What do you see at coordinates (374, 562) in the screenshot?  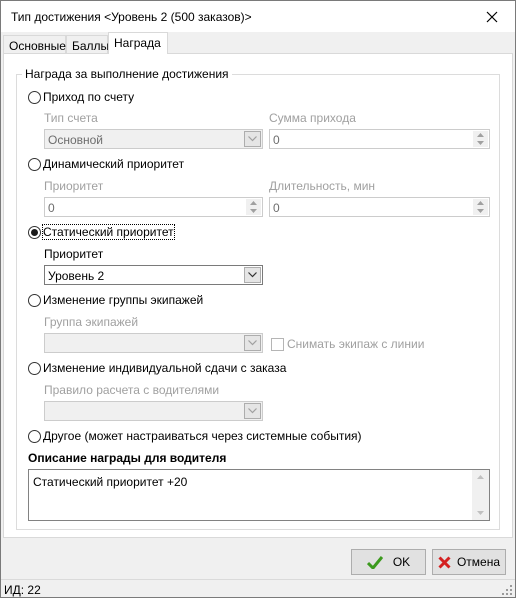 I see `checkmark-icon` at bounding box center [374, 562].